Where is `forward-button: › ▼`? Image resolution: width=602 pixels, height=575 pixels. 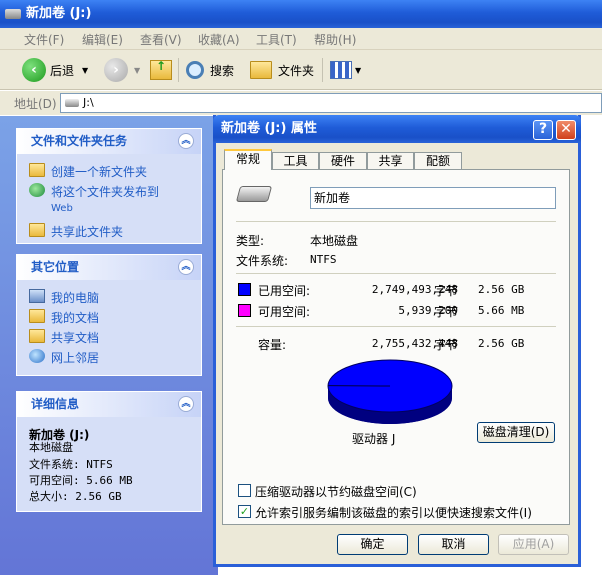
forward-button: › ▼ is located at coordinates (122, 70).